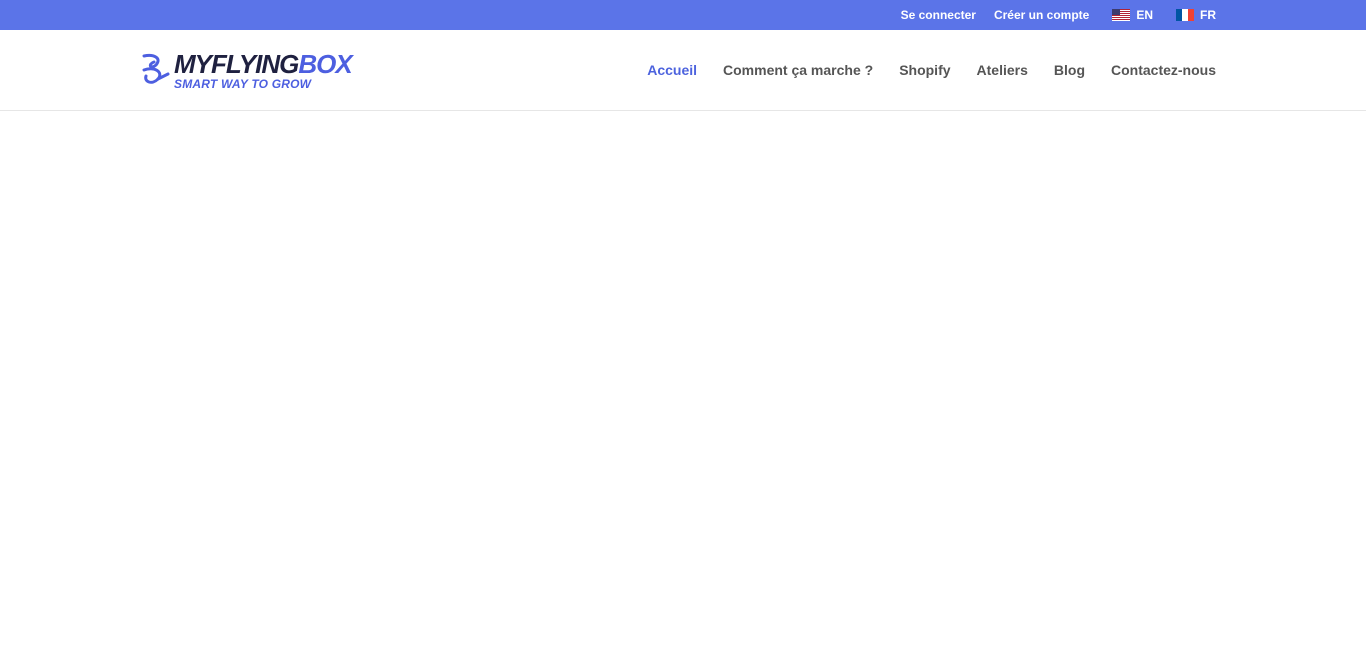 This screenshot has height=651, width=1366. What do you see at coordinates (924, 70) in the screenshot?
I see `nav-item-shopify: Shopify` at bounding box center [924, 70].